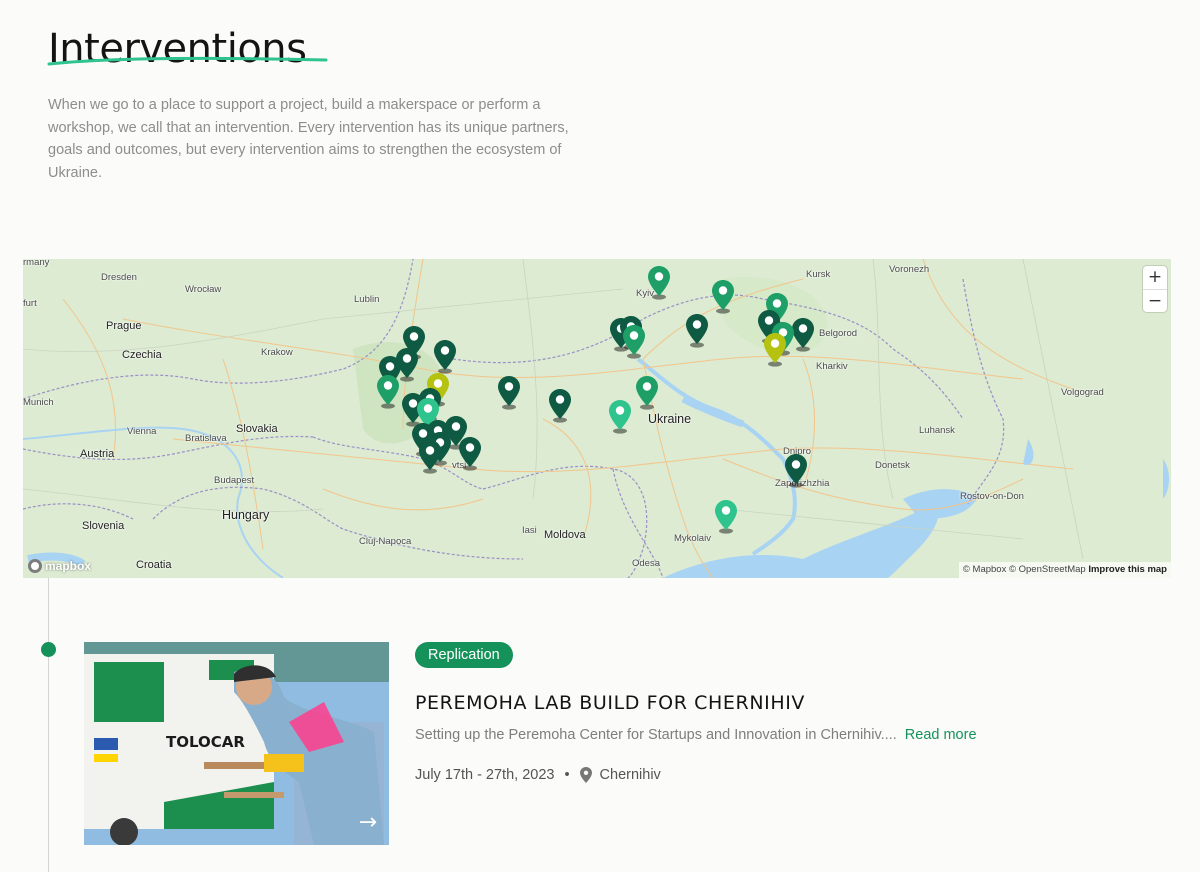  What do you see at coordinates (670, 419) in the screenshot?
I see `map-label-ukraine: Ukraine` at bounding box center [670, 419].